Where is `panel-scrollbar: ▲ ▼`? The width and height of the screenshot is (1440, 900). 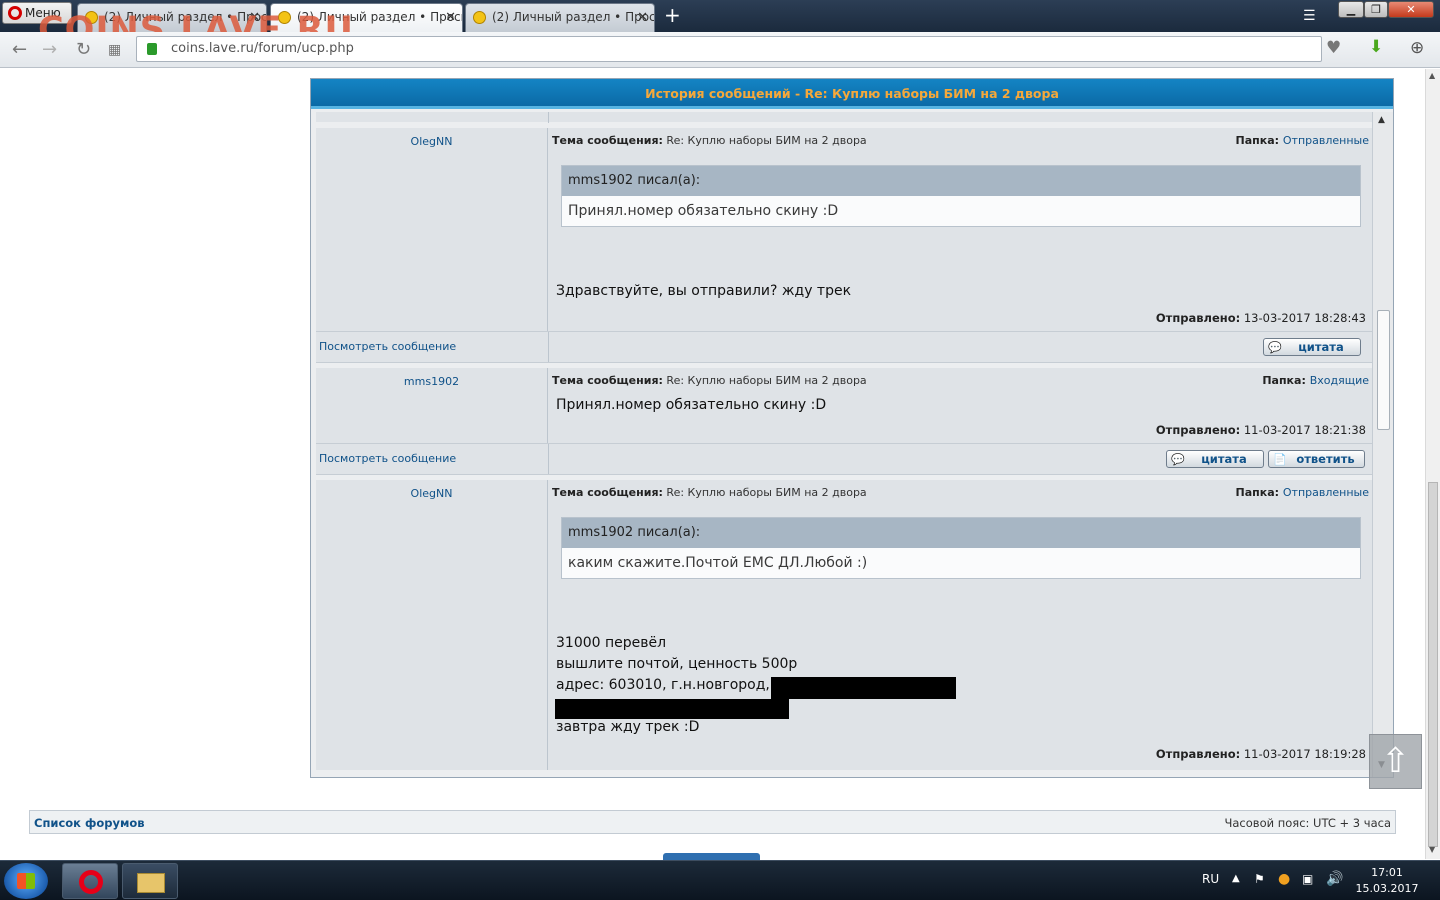
panel-scrollbar: ▲ ▼ is located at coordinates (1382, 444).